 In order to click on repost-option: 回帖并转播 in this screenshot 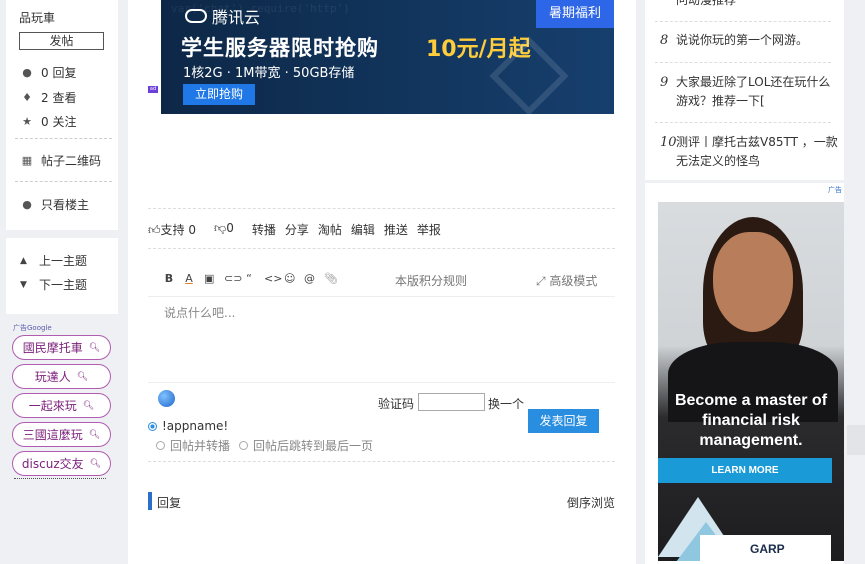, I will do `click(193, 445)`.